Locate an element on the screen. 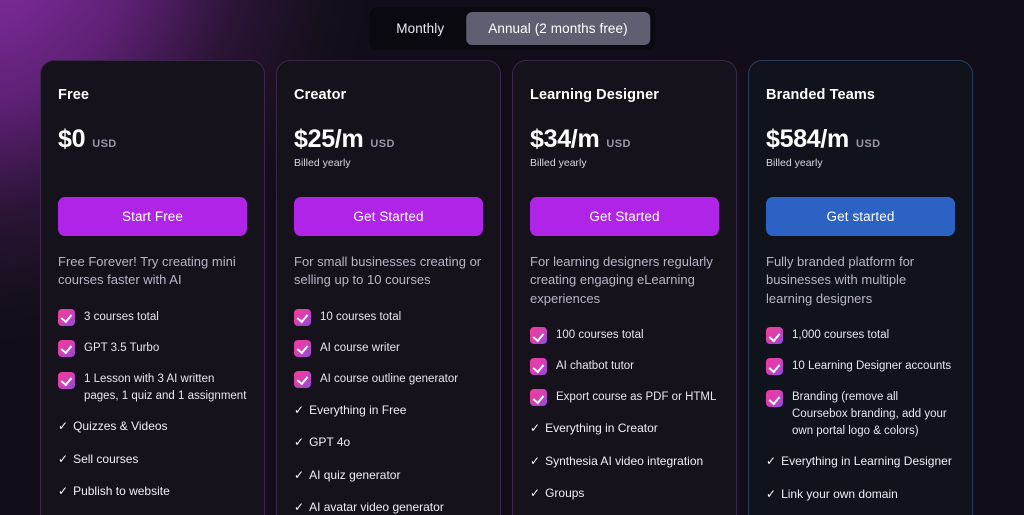  feature-label: AI avatar video generator is located at coordinates (376, 507).